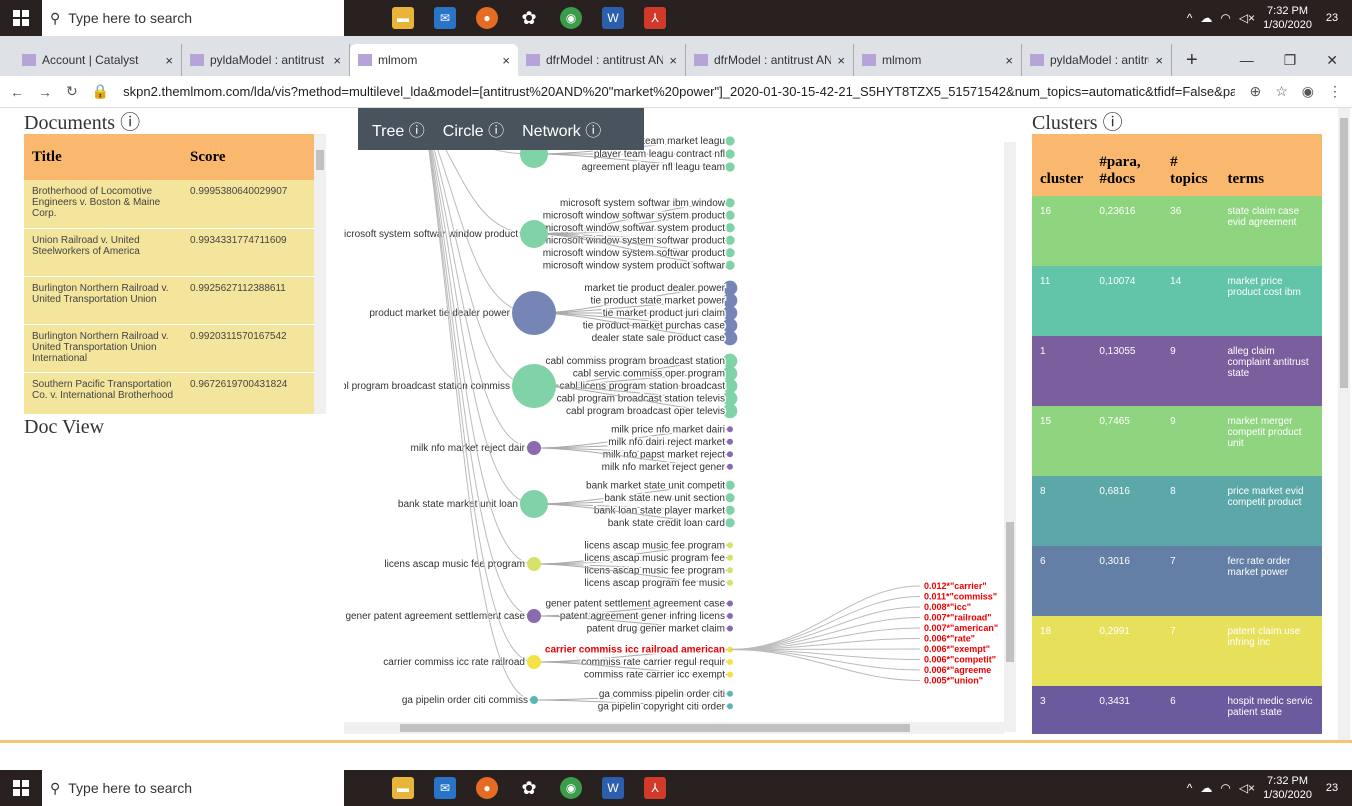  What do you see at coordinates (635, 604) in the screenshot?
I see `leaf-label: gener patent settlement agreement case` at bounding box center [635, 604].